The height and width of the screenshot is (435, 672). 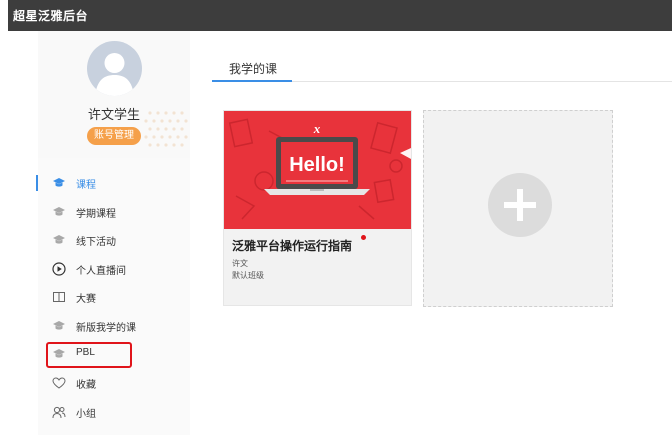 What do you see at coordinates (114, 136) in the screenshot?
I see `account-management-button: 账号管理` at bounding box center [114, 136].